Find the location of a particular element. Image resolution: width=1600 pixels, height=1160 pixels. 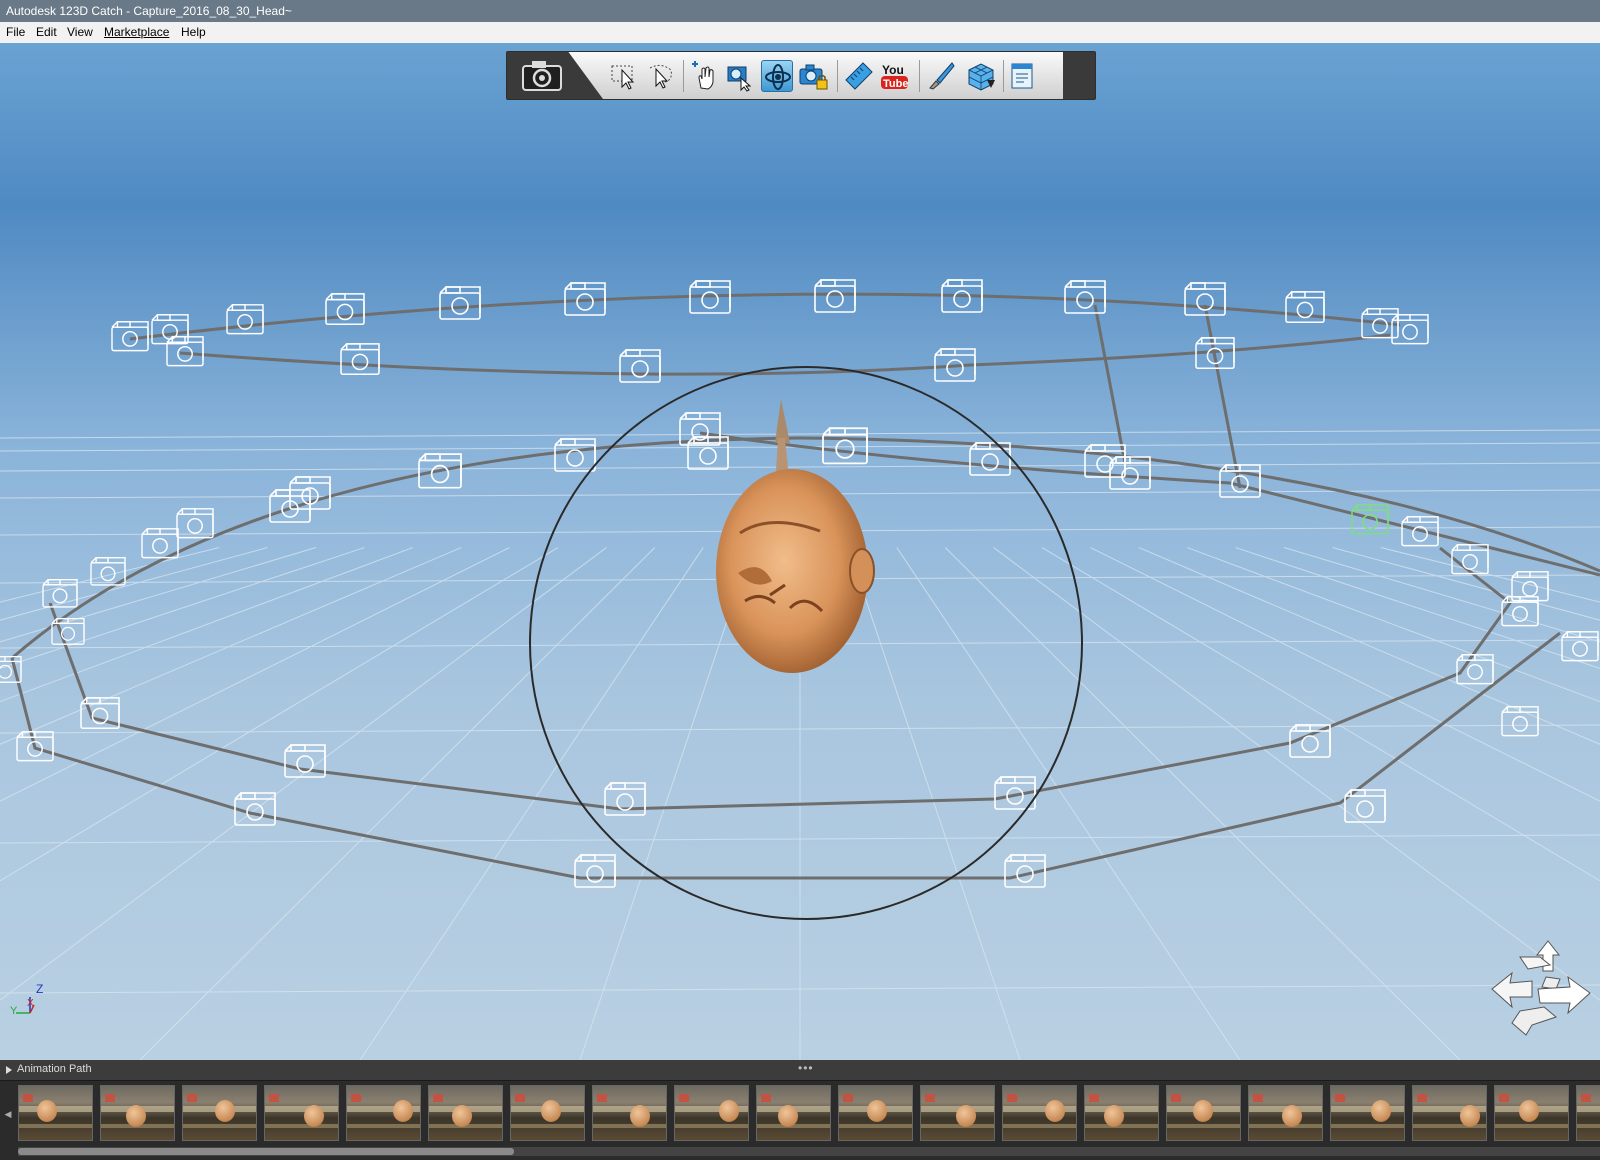

axis-x-label: X is located at coordinates (30, 1003).